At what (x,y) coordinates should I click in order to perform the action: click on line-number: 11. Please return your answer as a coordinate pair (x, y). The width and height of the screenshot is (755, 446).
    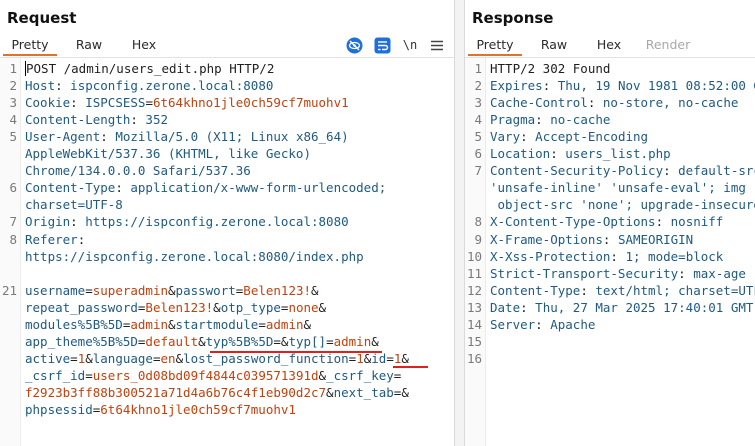
    Looking at the image, I should click on (474, 273).